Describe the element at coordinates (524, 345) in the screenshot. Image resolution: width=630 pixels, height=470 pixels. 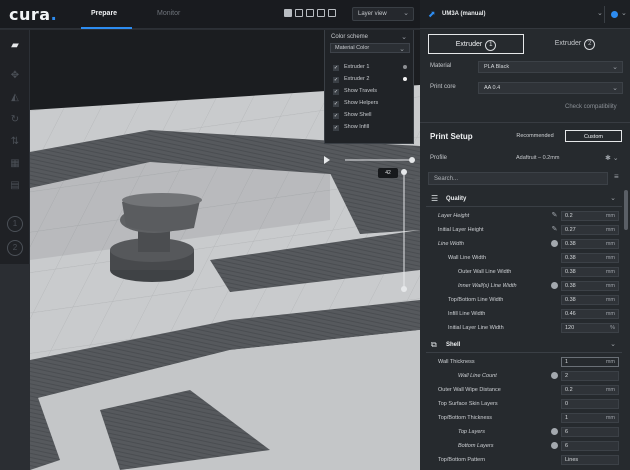
I see `settings-category-shell: ⧉ Shell ⌄` at that location.